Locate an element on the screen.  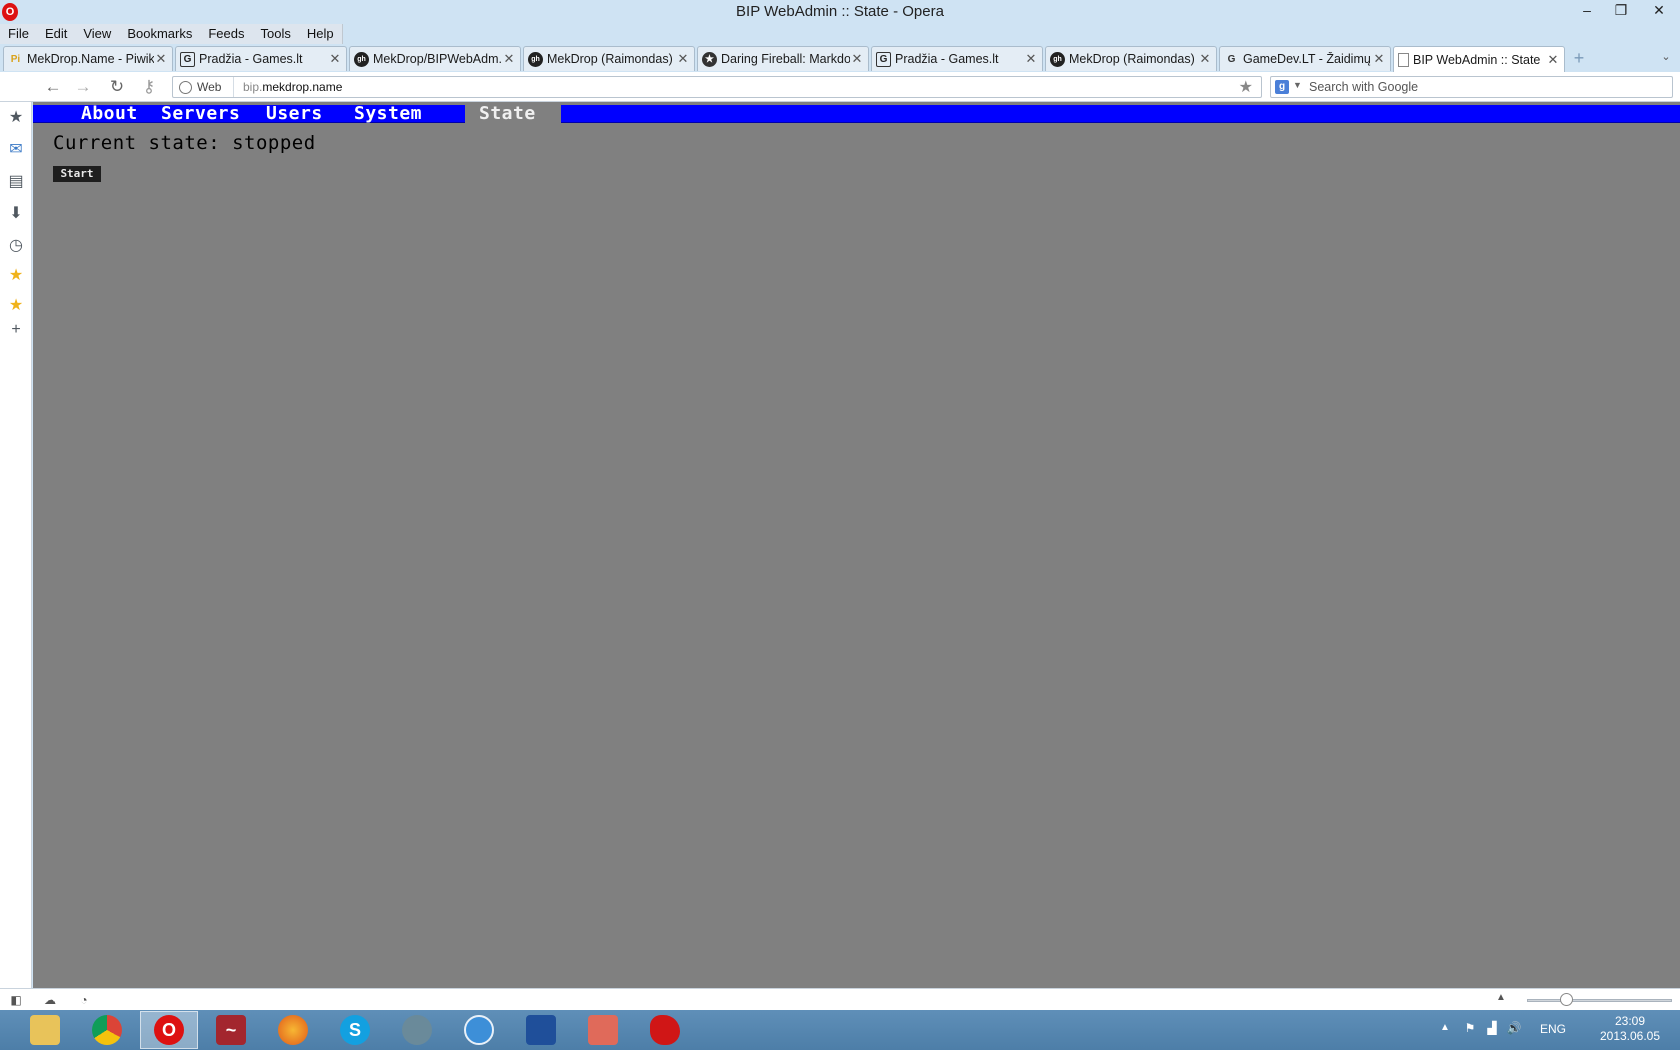
language-indicator: ENG is located at coordinates (1553, 1029).